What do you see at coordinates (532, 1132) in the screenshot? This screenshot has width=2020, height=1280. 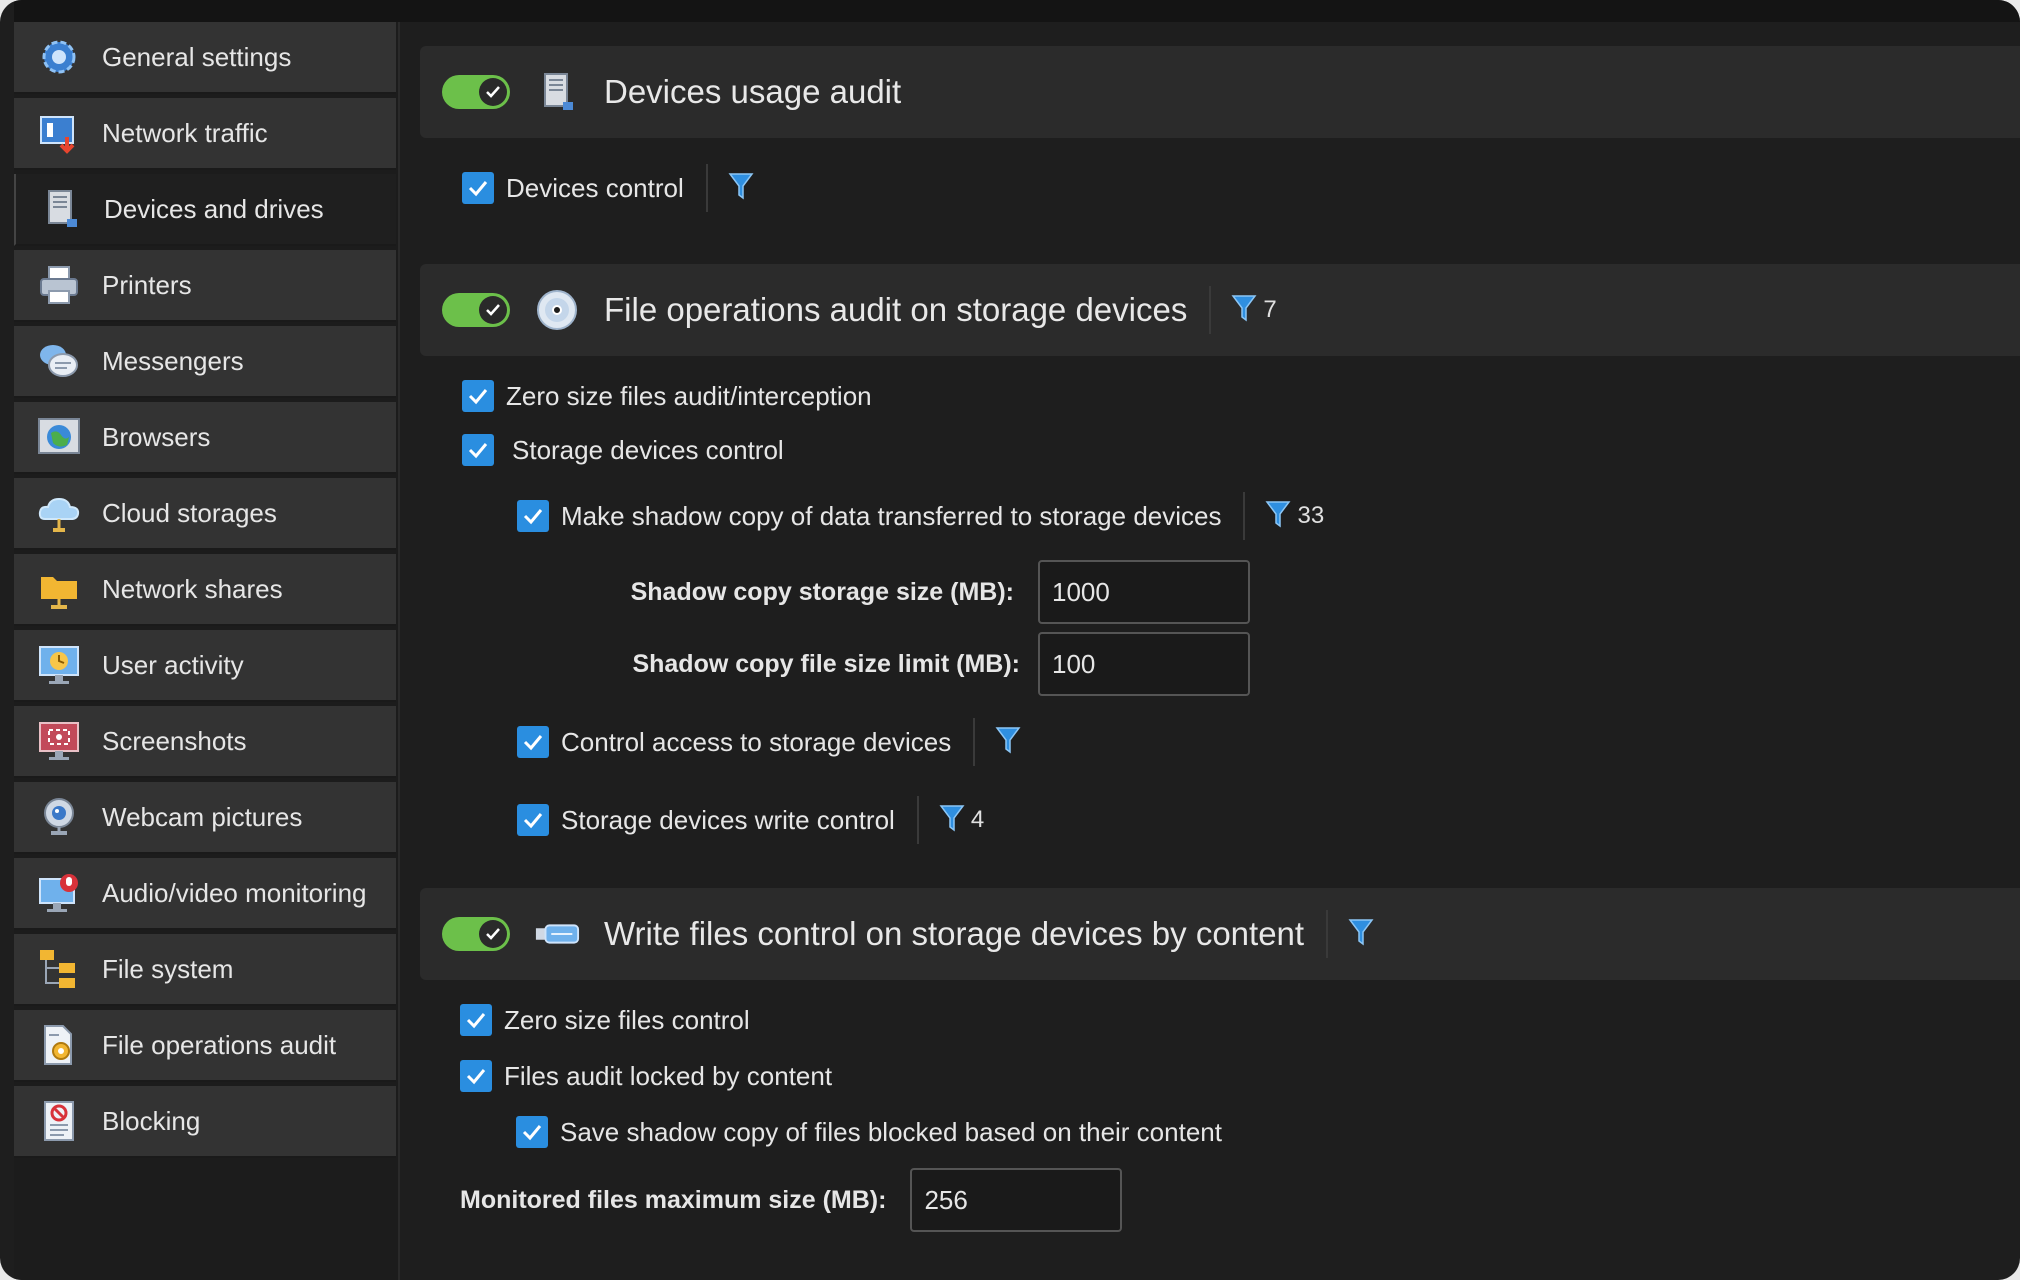 I see `save-shadow-copy-checkbox` at bounding box center [532, 1132].